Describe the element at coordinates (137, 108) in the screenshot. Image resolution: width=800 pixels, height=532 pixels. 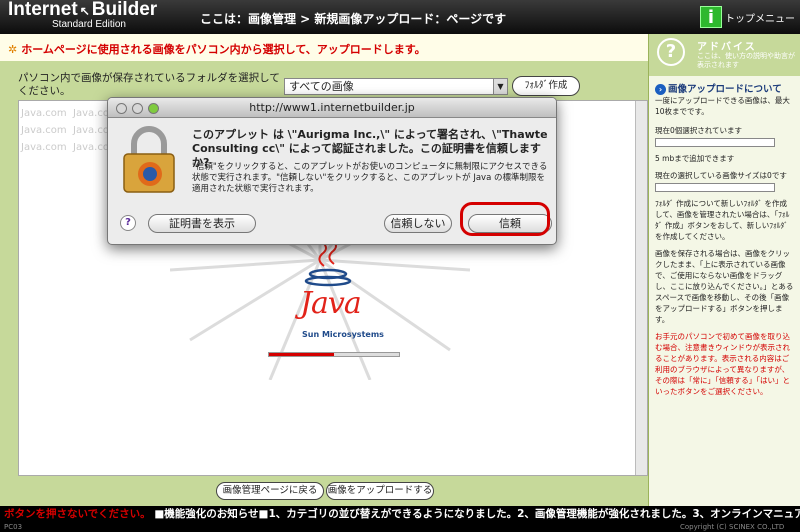
I see `minimize-icon` at that location.